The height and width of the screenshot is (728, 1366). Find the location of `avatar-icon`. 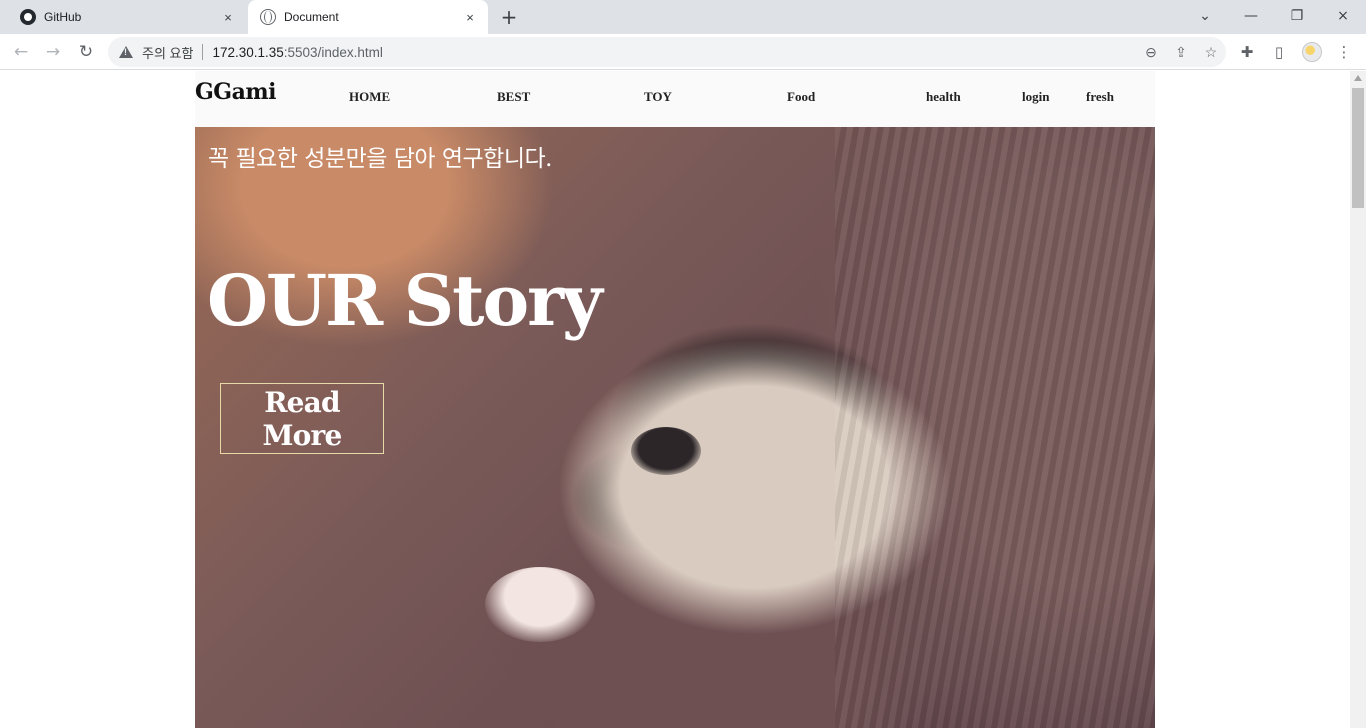

avatar-icon is located at coordinates (1312, 52).